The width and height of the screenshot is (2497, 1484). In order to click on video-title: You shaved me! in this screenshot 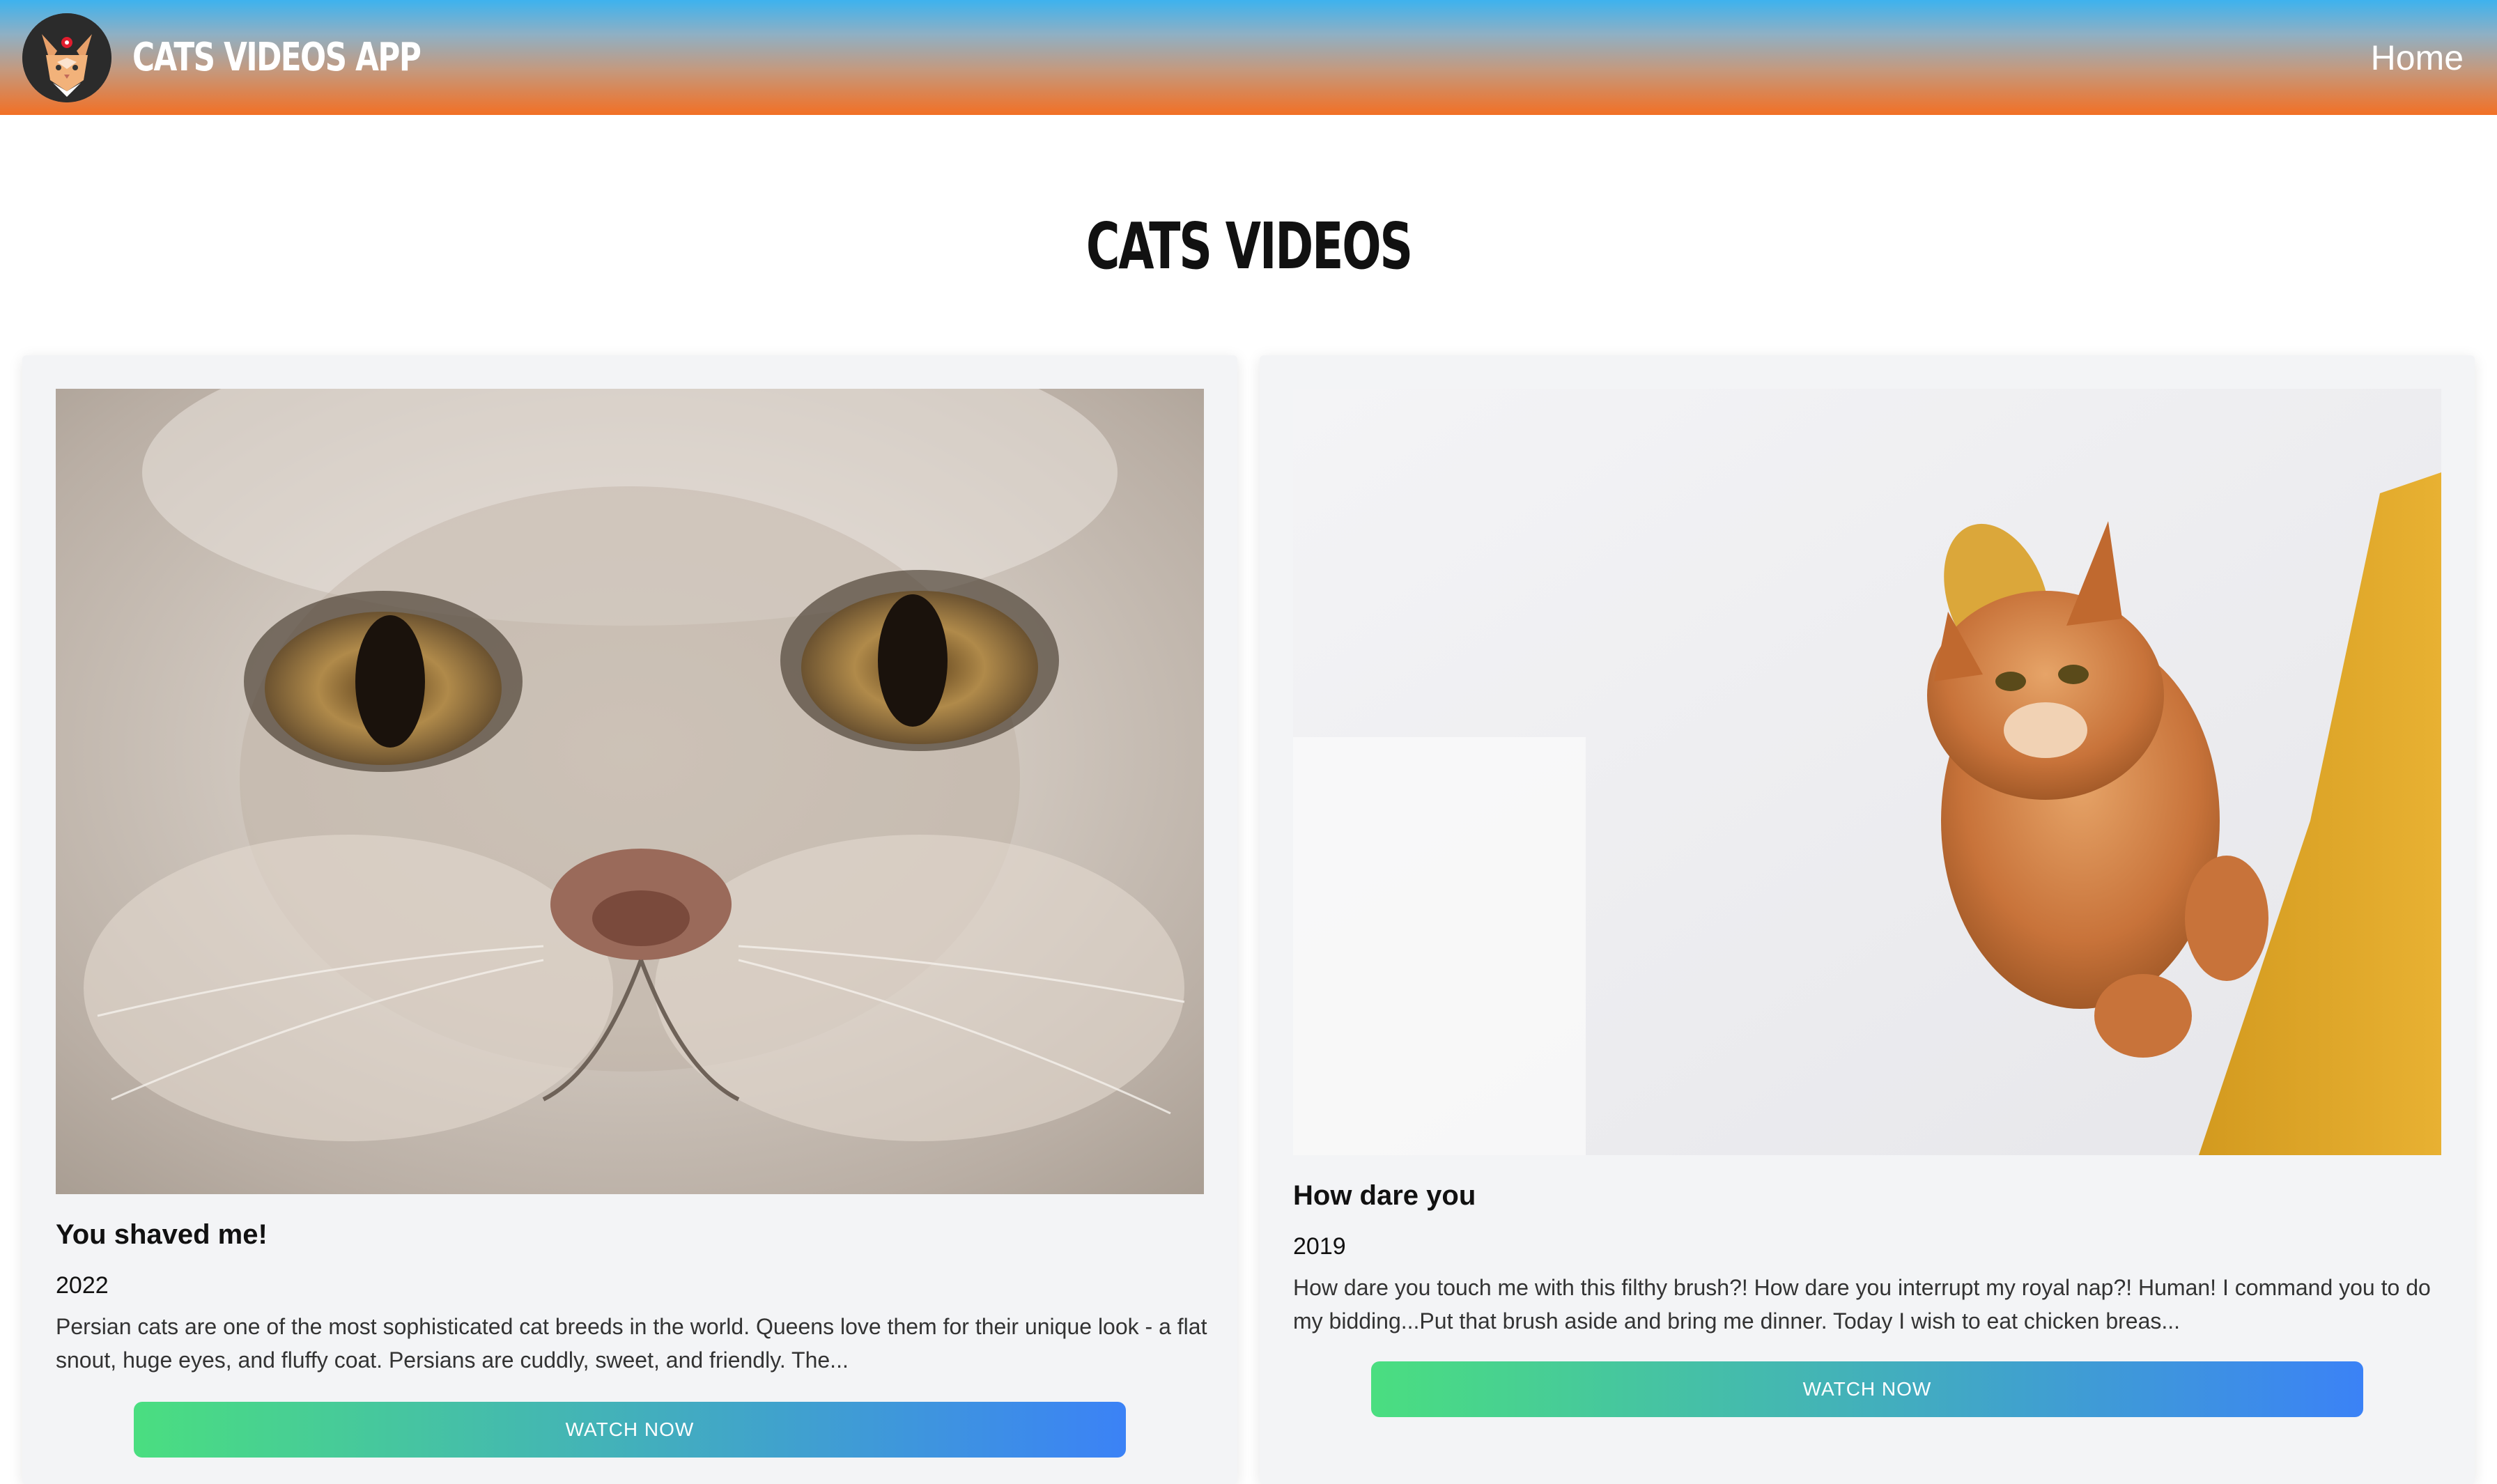, I will do `click(162, 1235)`.